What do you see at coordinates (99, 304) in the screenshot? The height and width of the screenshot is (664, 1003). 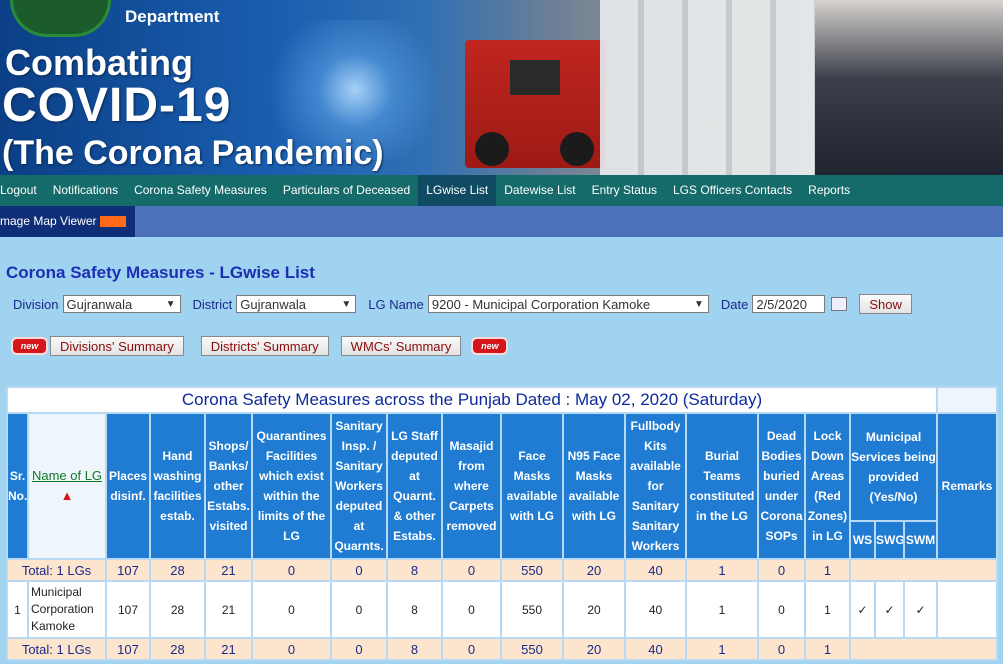 I see `division-value: Gujranwala` at bounding box center [99, 304].